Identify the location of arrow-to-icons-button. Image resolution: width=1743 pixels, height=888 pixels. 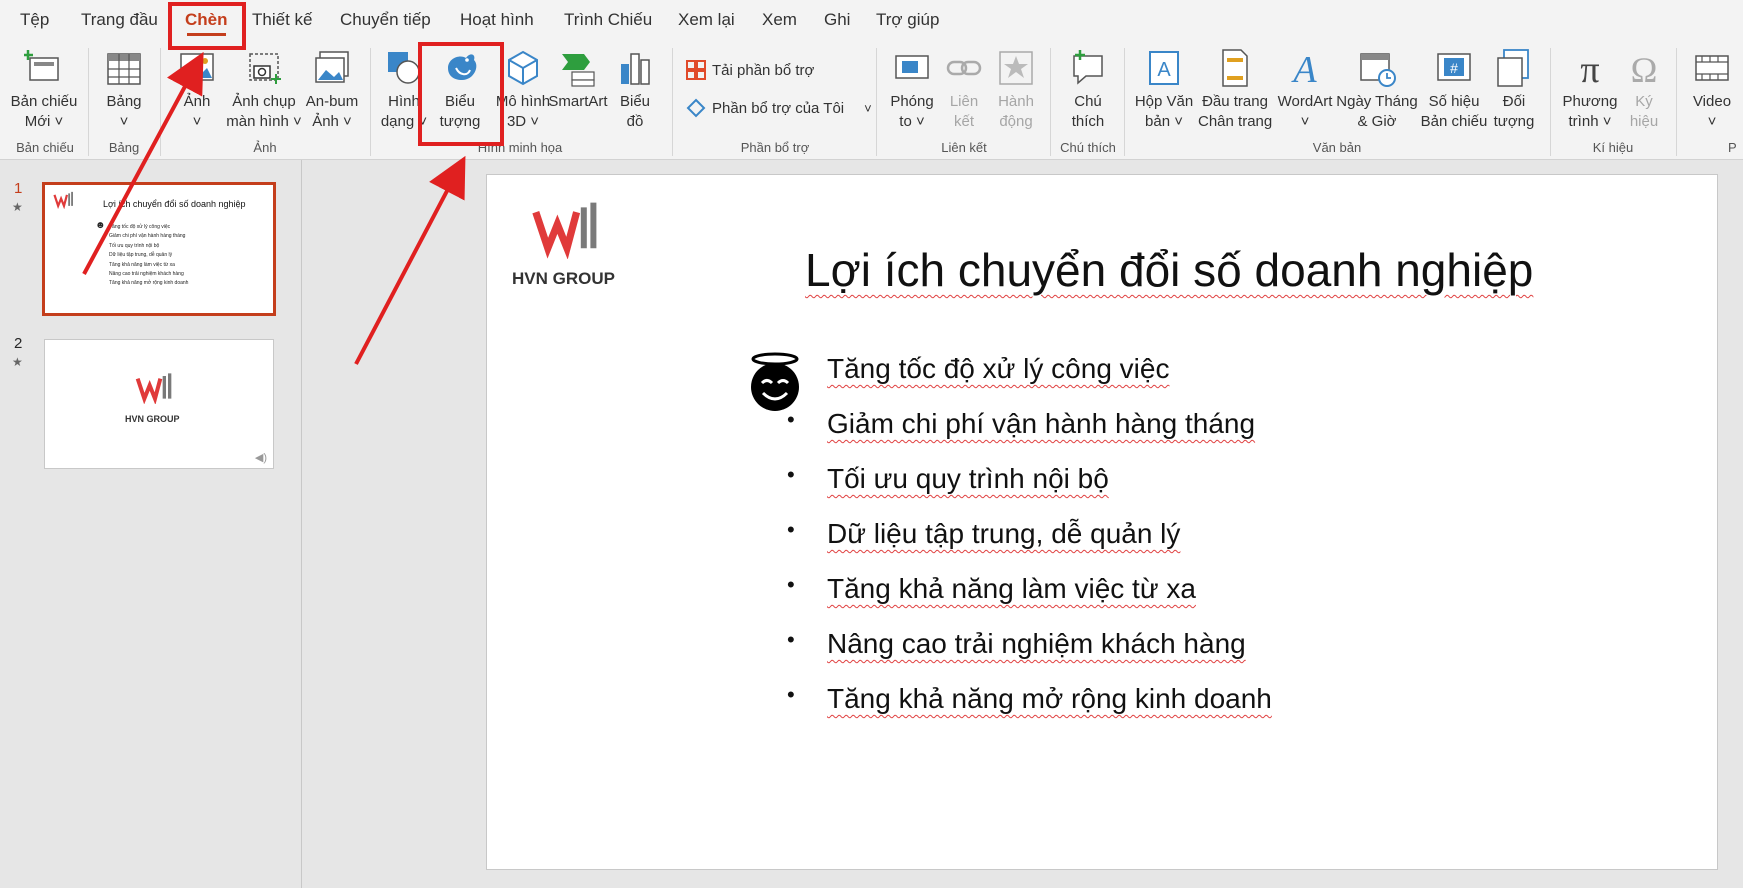
(410, 260).